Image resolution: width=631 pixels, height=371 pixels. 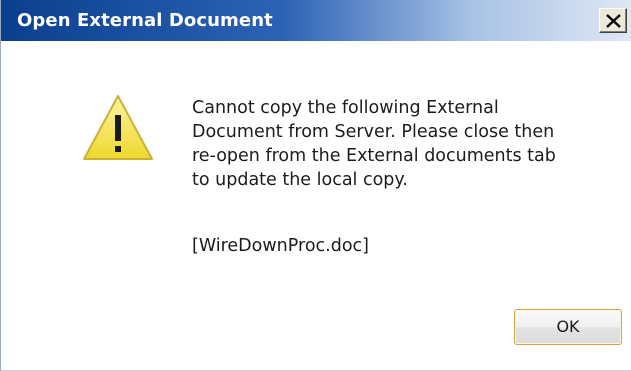 I want to click on document-filename: [WireDownProc.doc], so click(x=280, y=246).